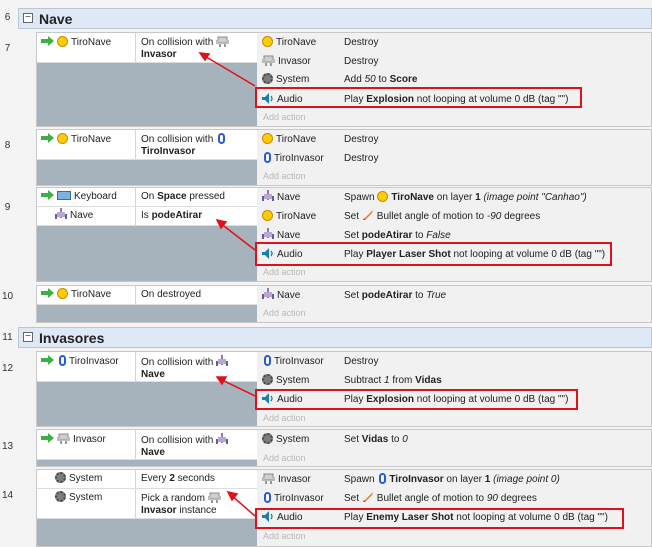 The height and width of the screenshot is (547, 652). Describe the element at coordinates (227, 284) in the screenshot. I see `annotation-arrows` at that location.